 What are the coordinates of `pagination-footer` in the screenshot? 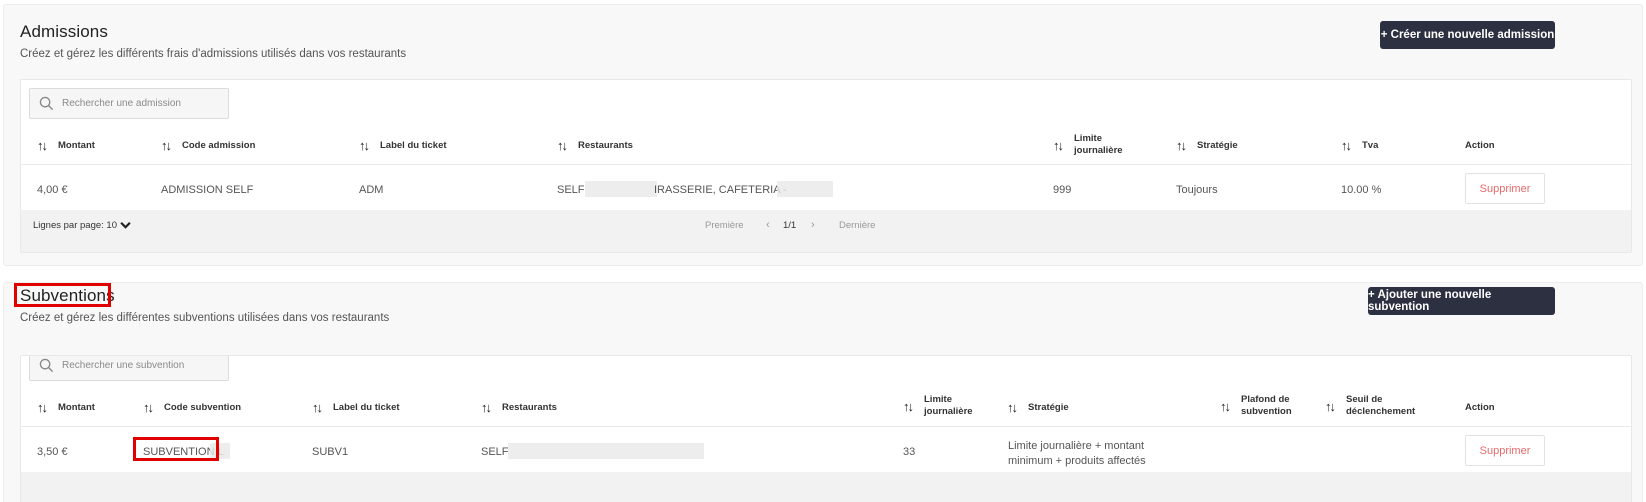 It's located at (826, 487).